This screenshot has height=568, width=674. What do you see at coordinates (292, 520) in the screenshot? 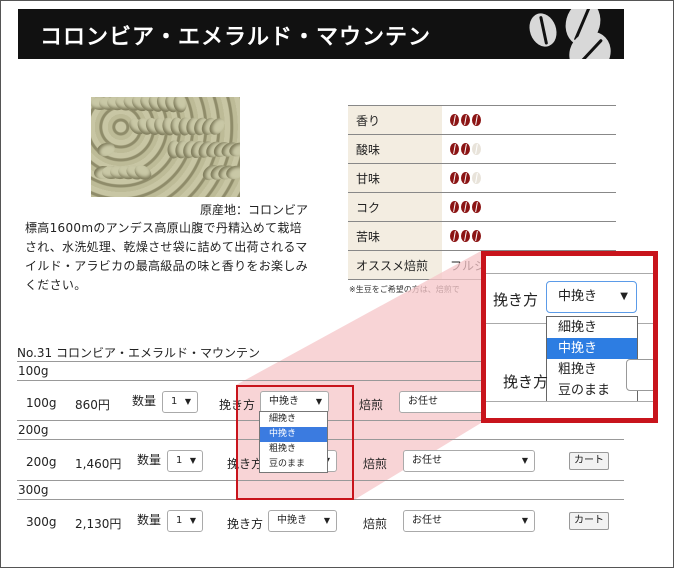
I see `grind-value: 中挽き` at bounding box center [292, 520].